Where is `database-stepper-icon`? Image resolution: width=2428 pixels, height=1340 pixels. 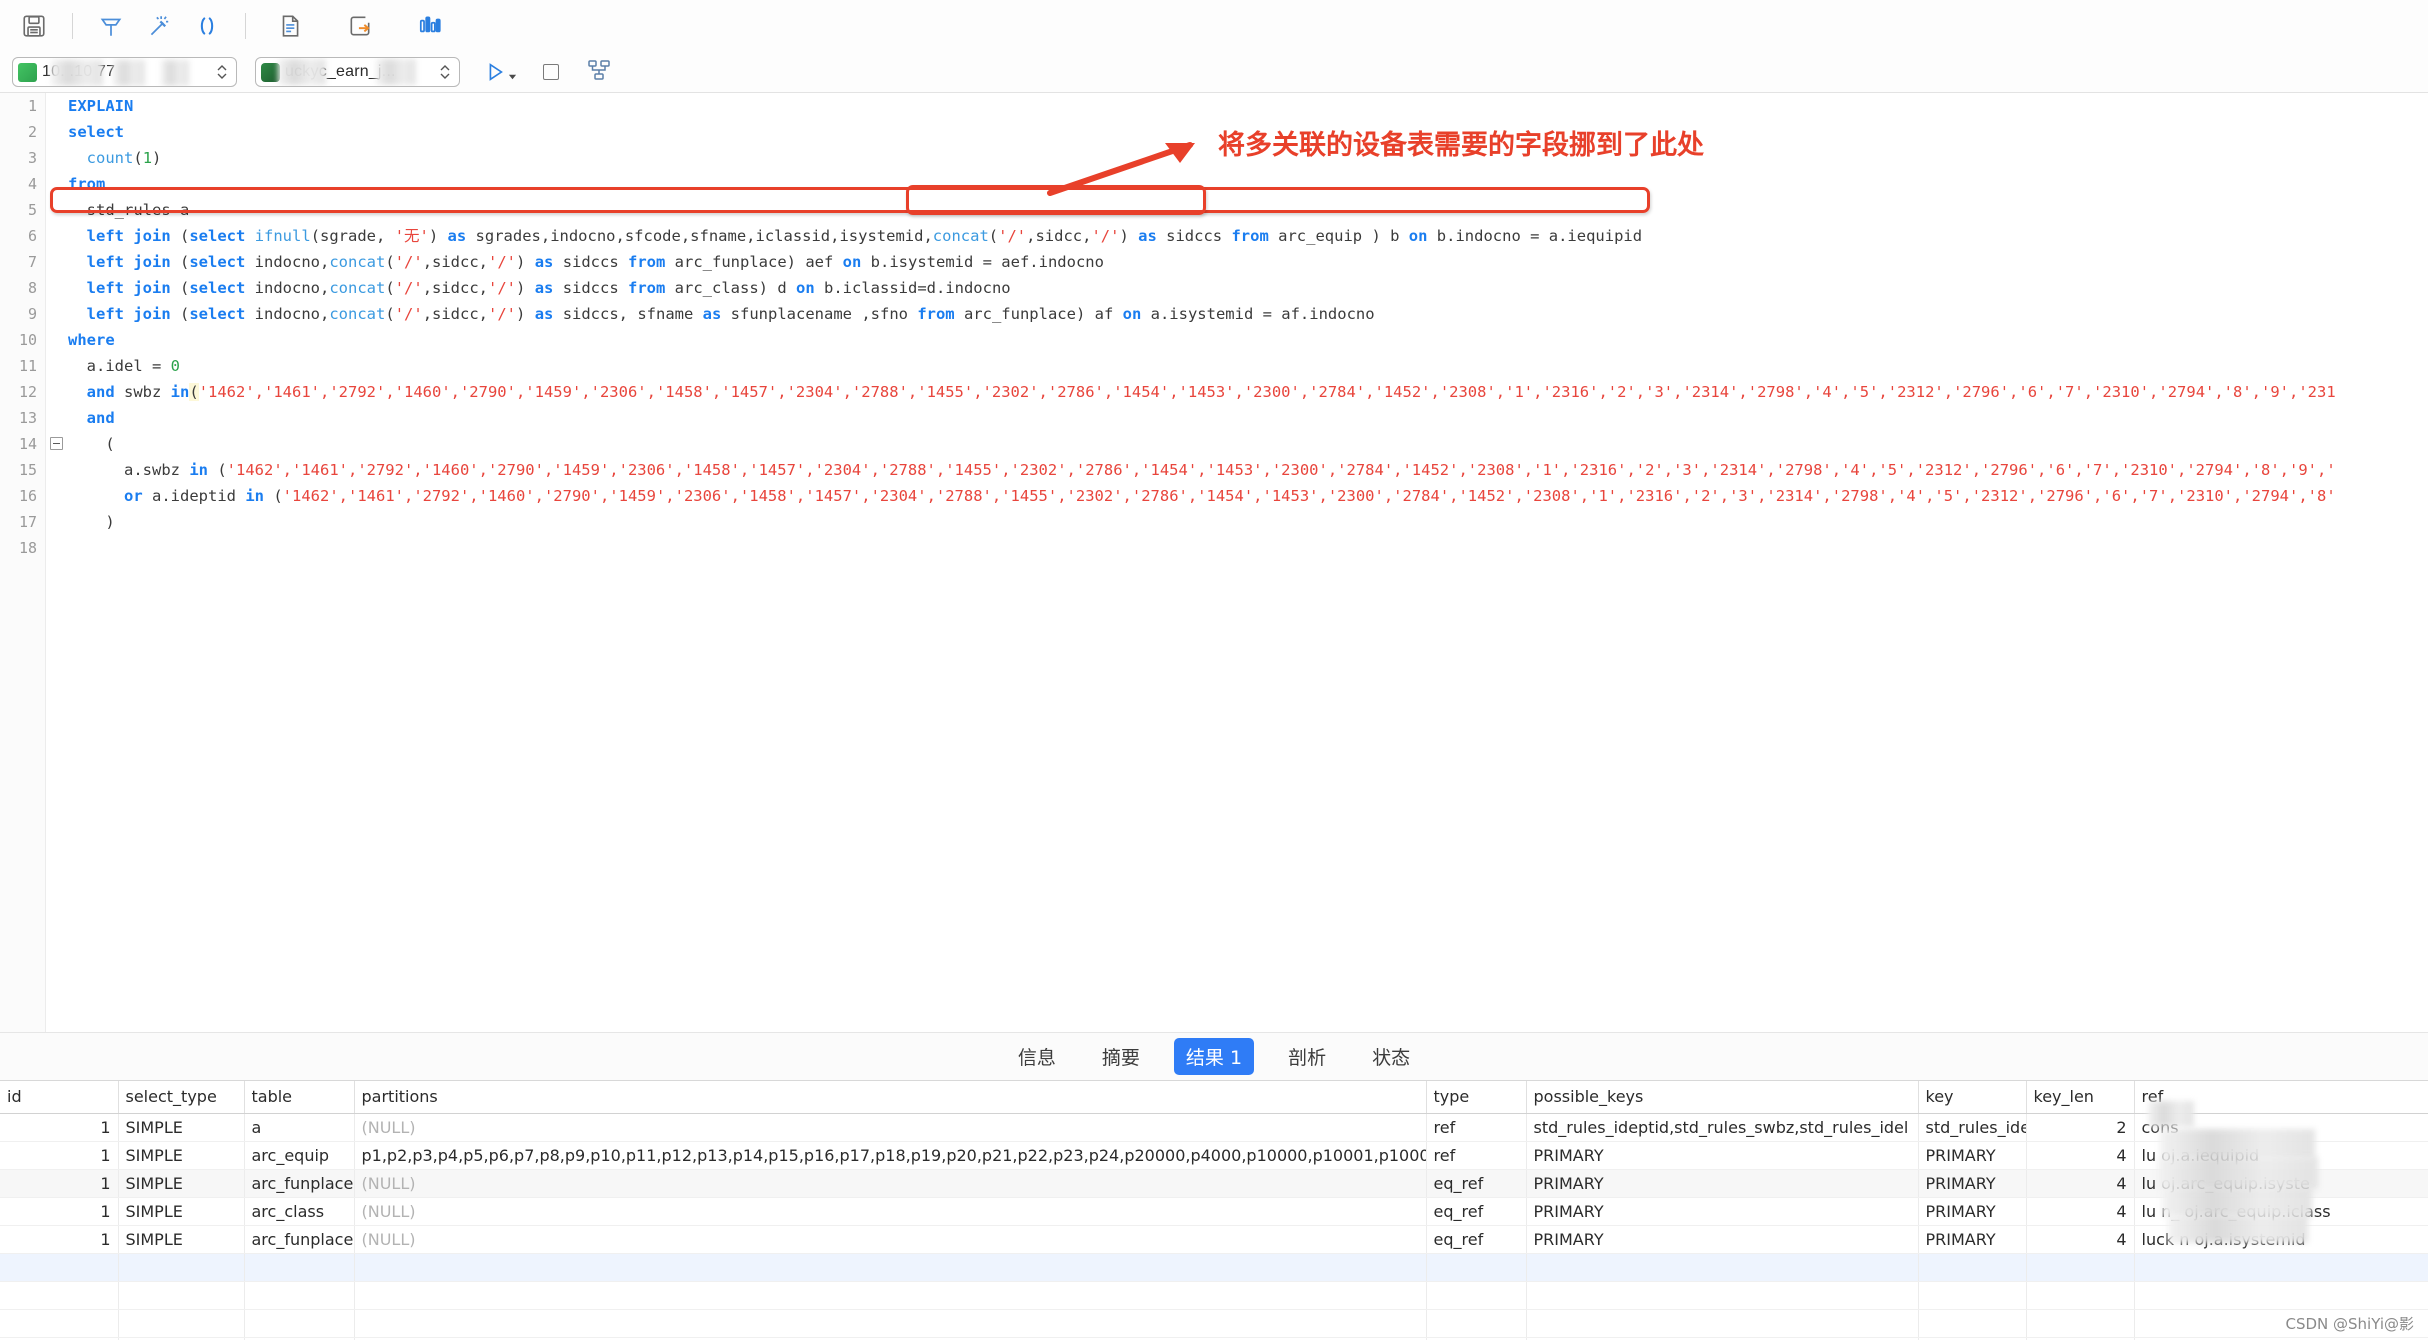
database-stepper-icon is located at coordinates (445, 72).